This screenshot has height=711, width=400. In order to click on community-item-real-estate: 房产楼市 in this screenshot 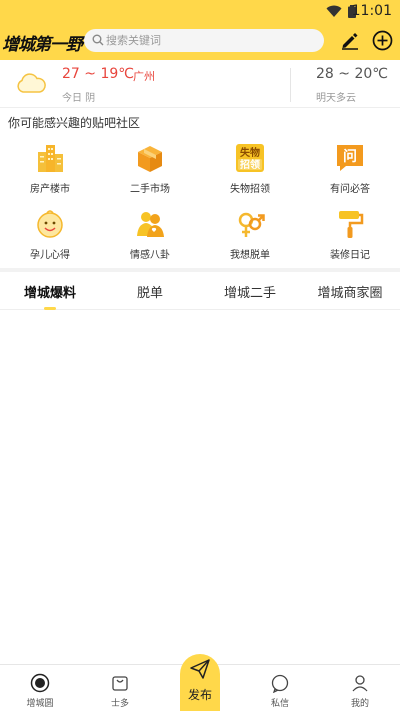, I will do `click(50, 171)`.